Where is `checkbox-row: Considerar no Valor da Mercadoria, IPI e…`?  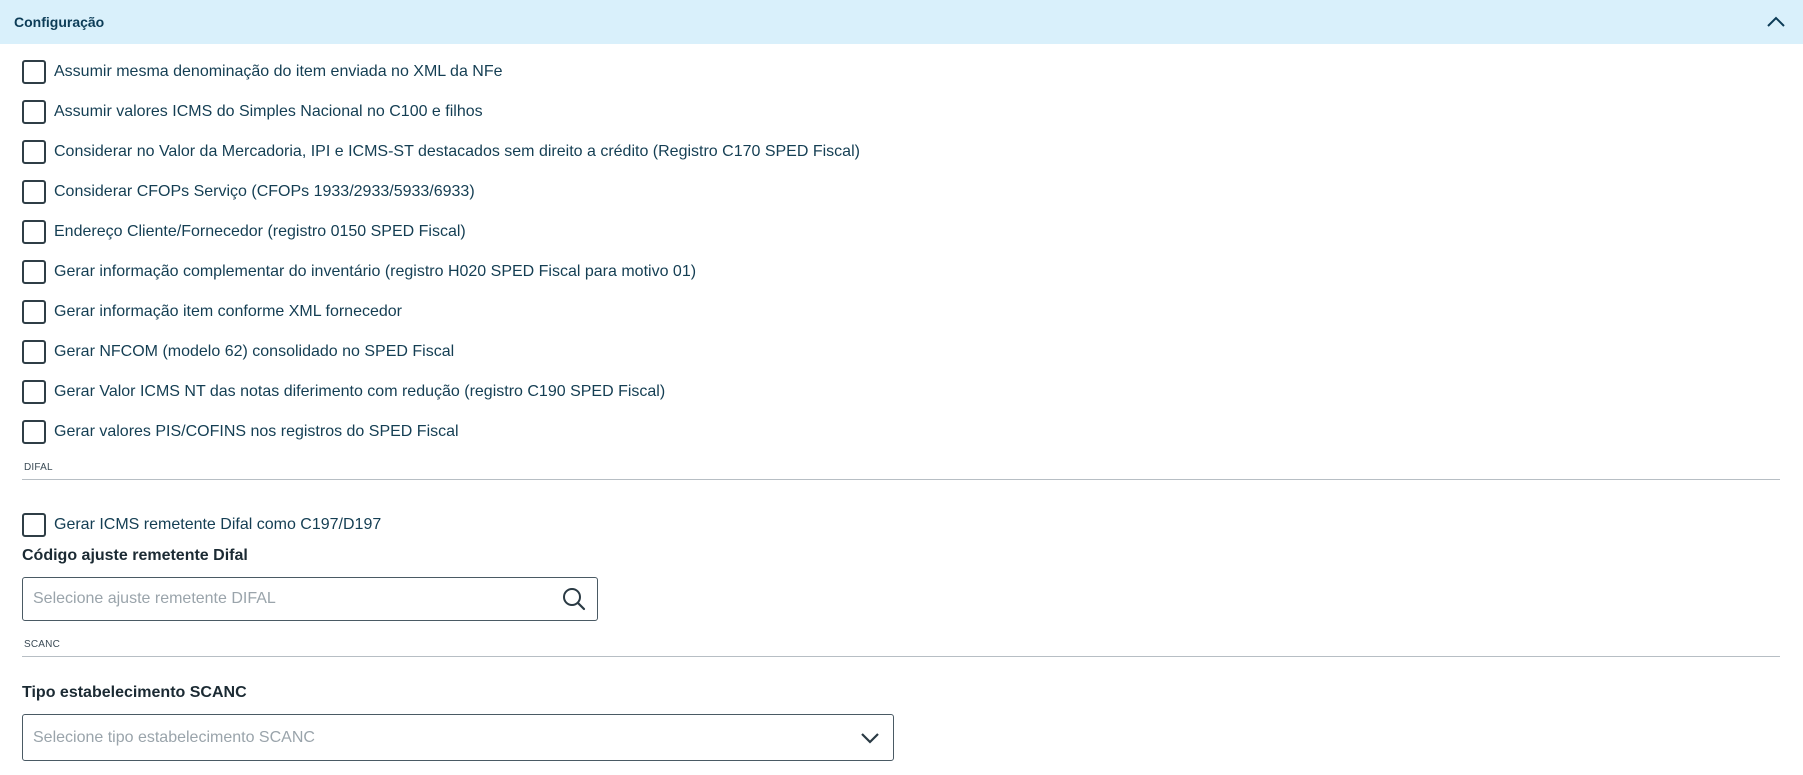
checkbox-row: Considerar no Valor da Mercadoria, IPI e… is located at coordinates (441, 152).